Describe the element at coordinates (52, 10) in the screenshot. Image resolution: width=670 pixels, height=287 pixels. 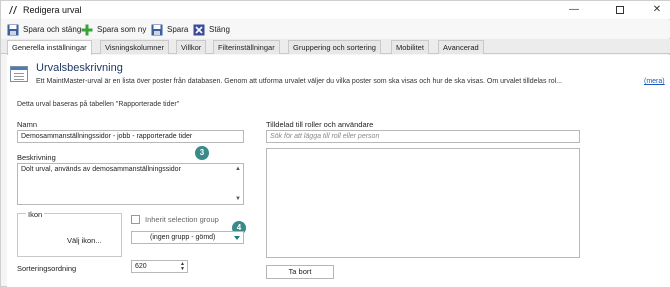
I see `window-title: Redigera urval` at that location.